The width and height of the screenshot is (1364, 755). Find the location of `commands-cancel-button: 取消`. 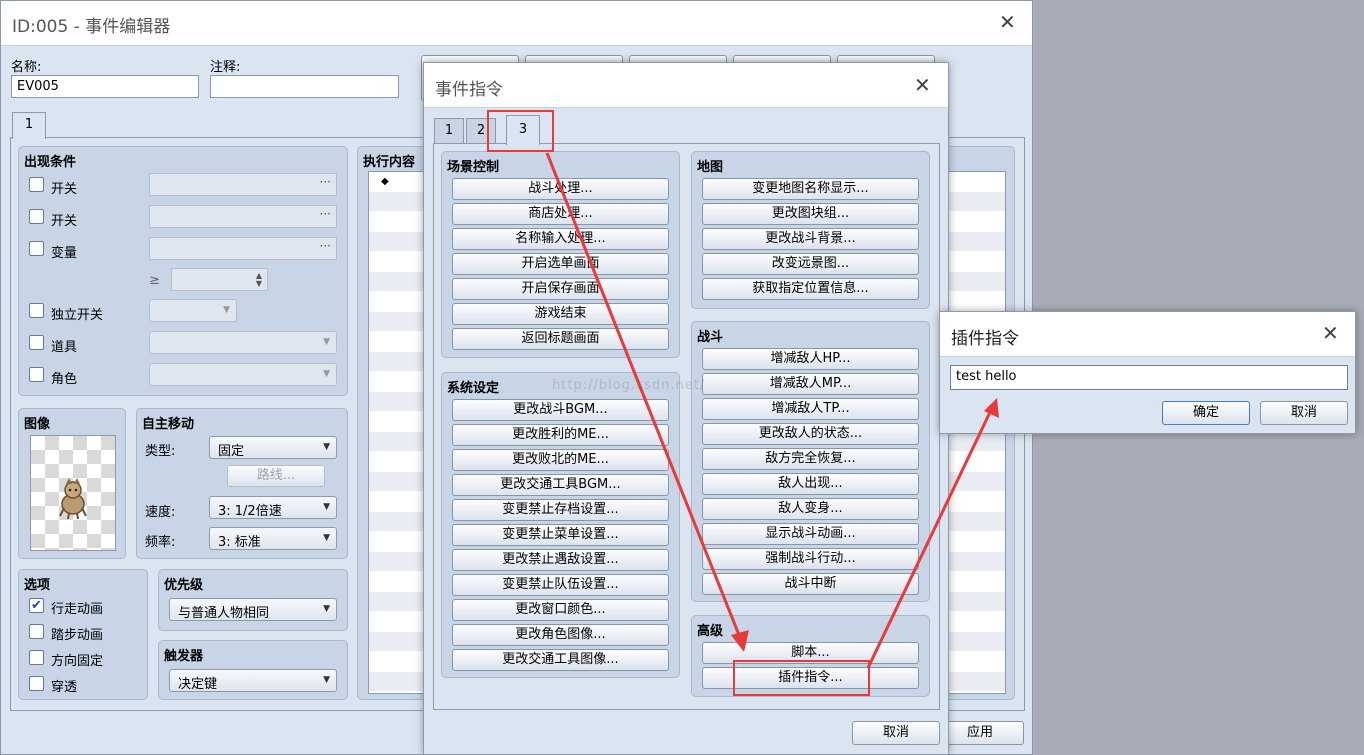

commands-cancel-button: 取消 is located at coordinates (896, 733).